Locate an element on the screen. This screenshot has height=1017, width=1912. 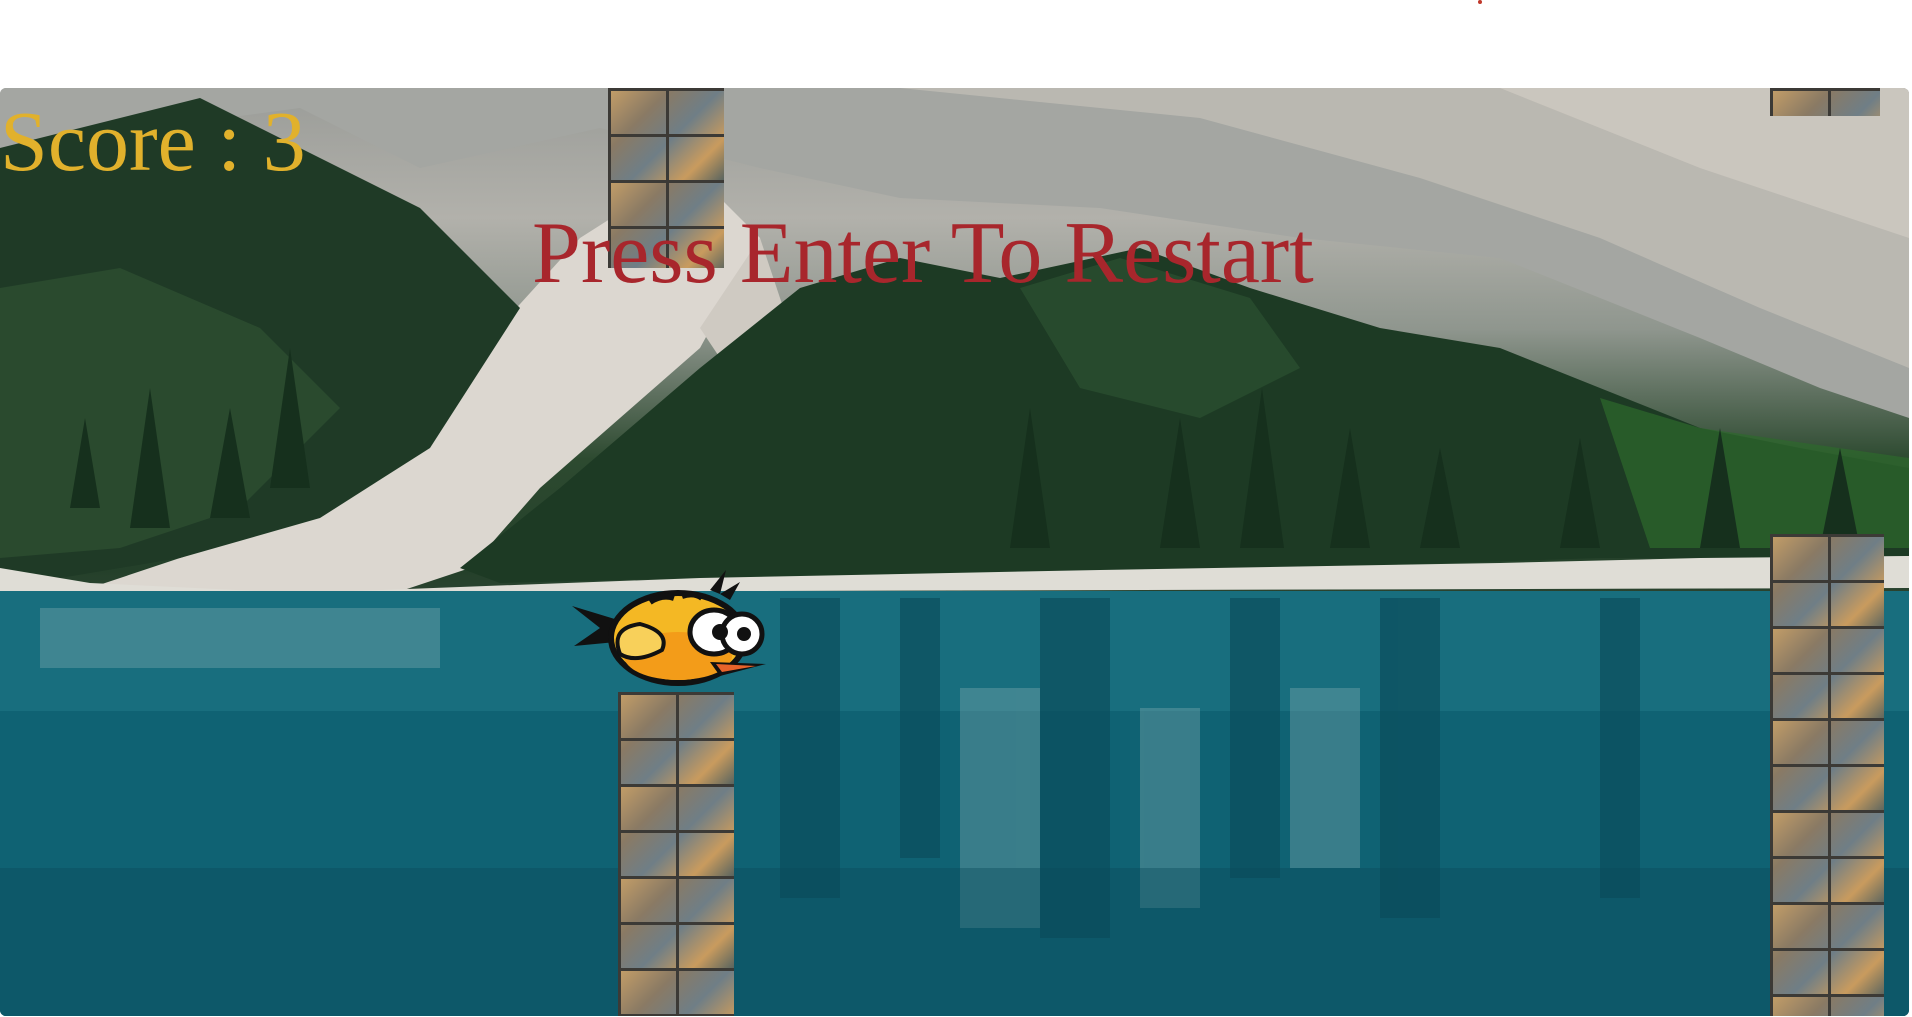
pillar-top is located at coordinates (1825, 102).